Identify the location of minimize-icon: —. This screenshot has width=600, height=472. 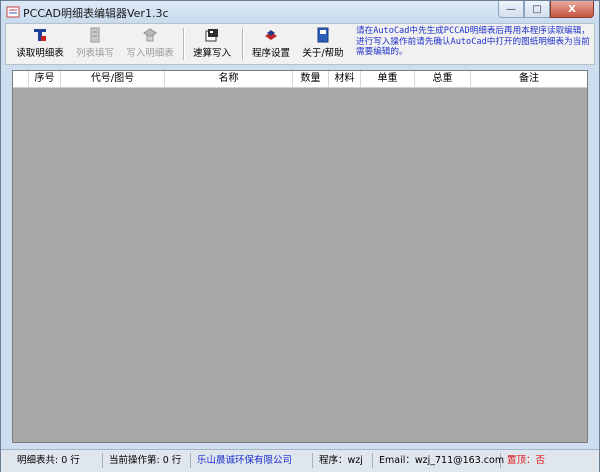
(511, 9).